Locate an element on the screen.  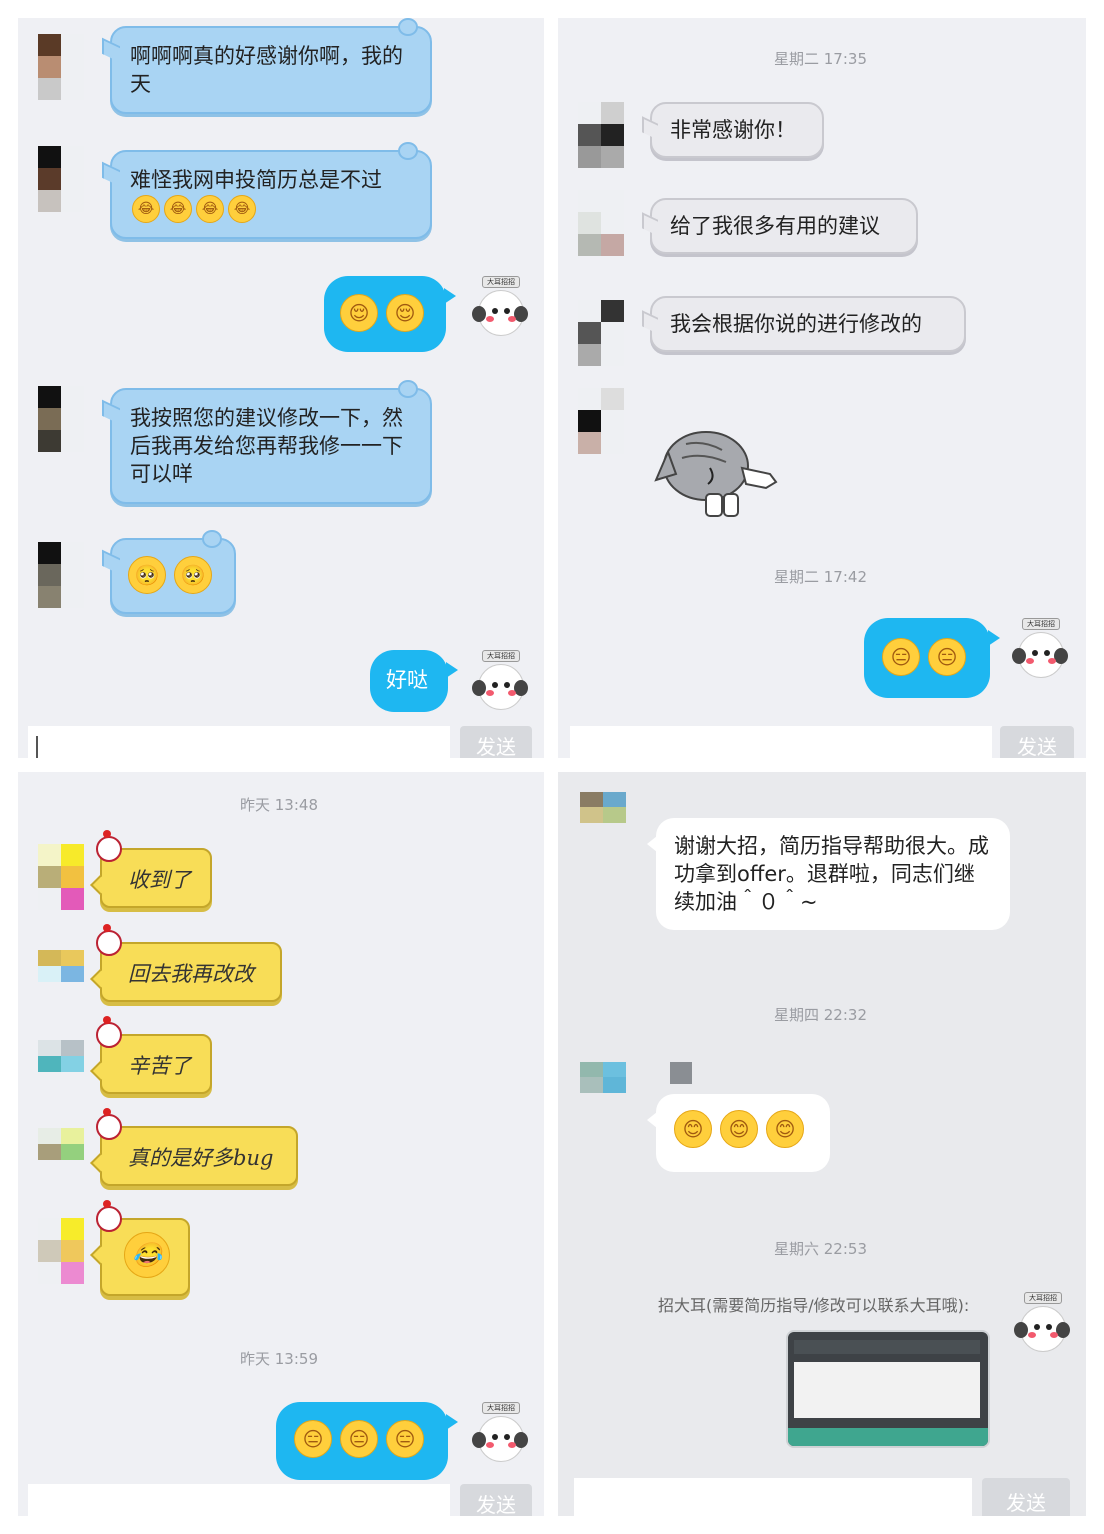
sent-message-bubble: 😑 😑 is located at coordinates (932, 658).